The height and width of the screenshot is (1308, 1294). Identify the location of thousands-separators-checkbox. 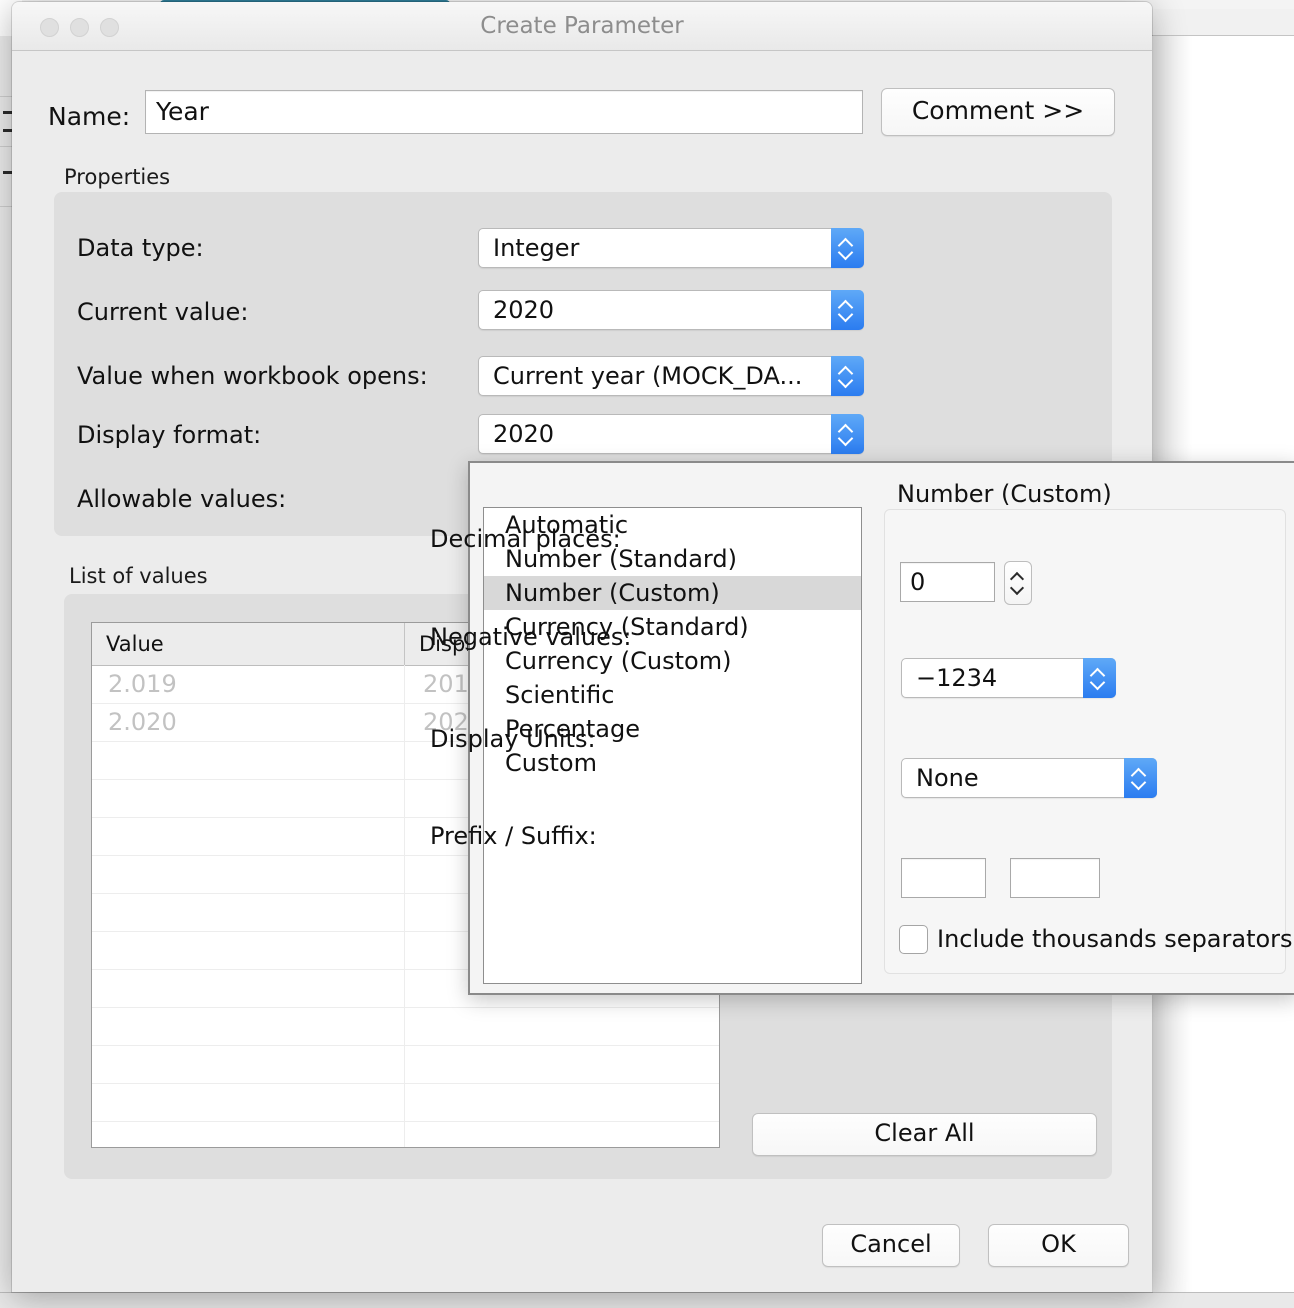
(913, 939).